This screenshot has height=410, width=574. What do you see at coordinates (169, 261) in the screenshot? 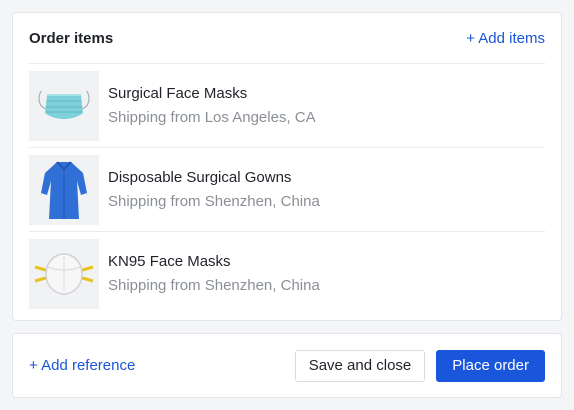
I see `item-name: KN95 Face Masks` at bounding box center [169, 261].